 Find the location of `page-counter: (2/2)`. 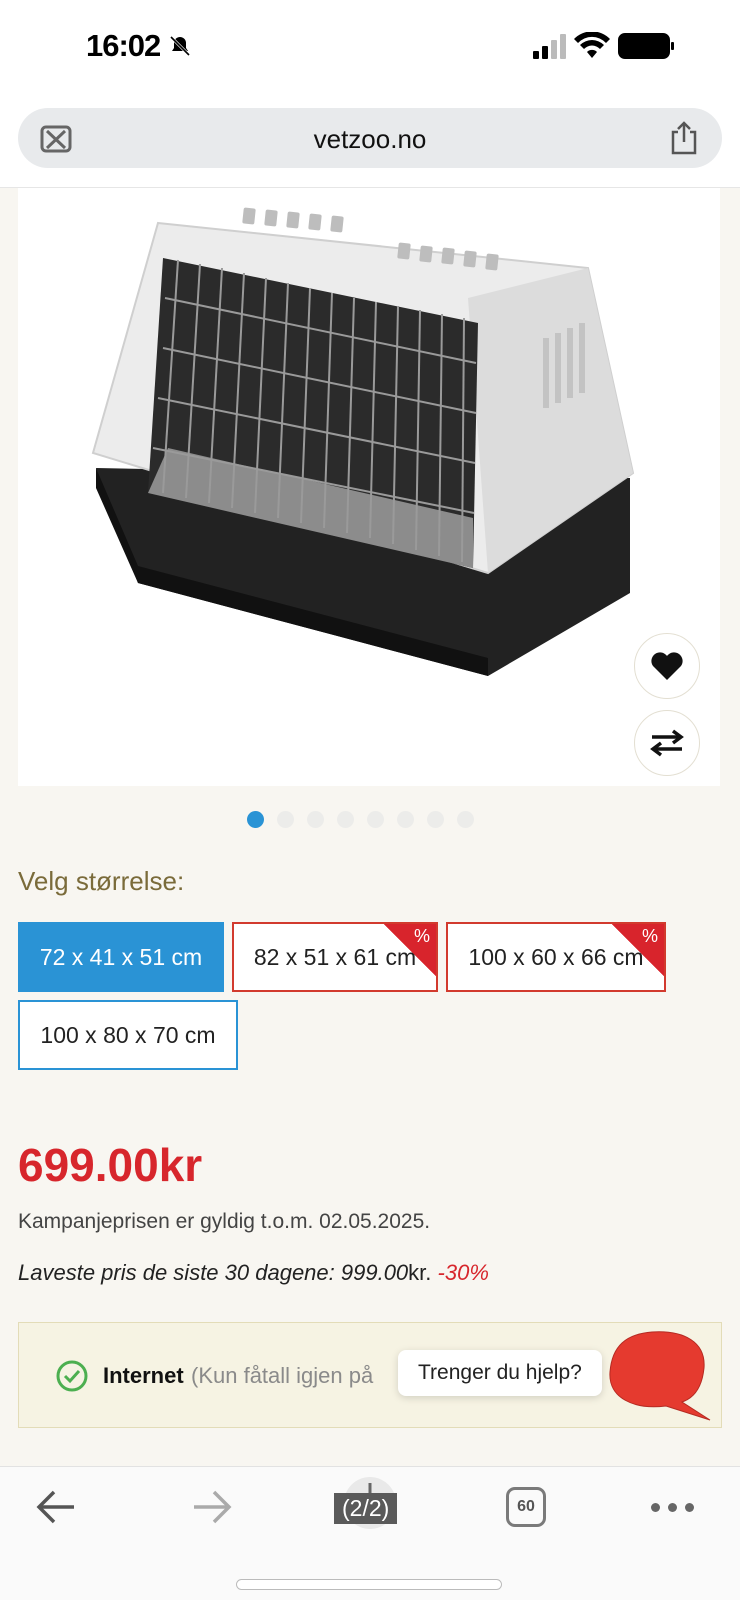

page-counter: (2/2) is located at coordinates (366, 1508).